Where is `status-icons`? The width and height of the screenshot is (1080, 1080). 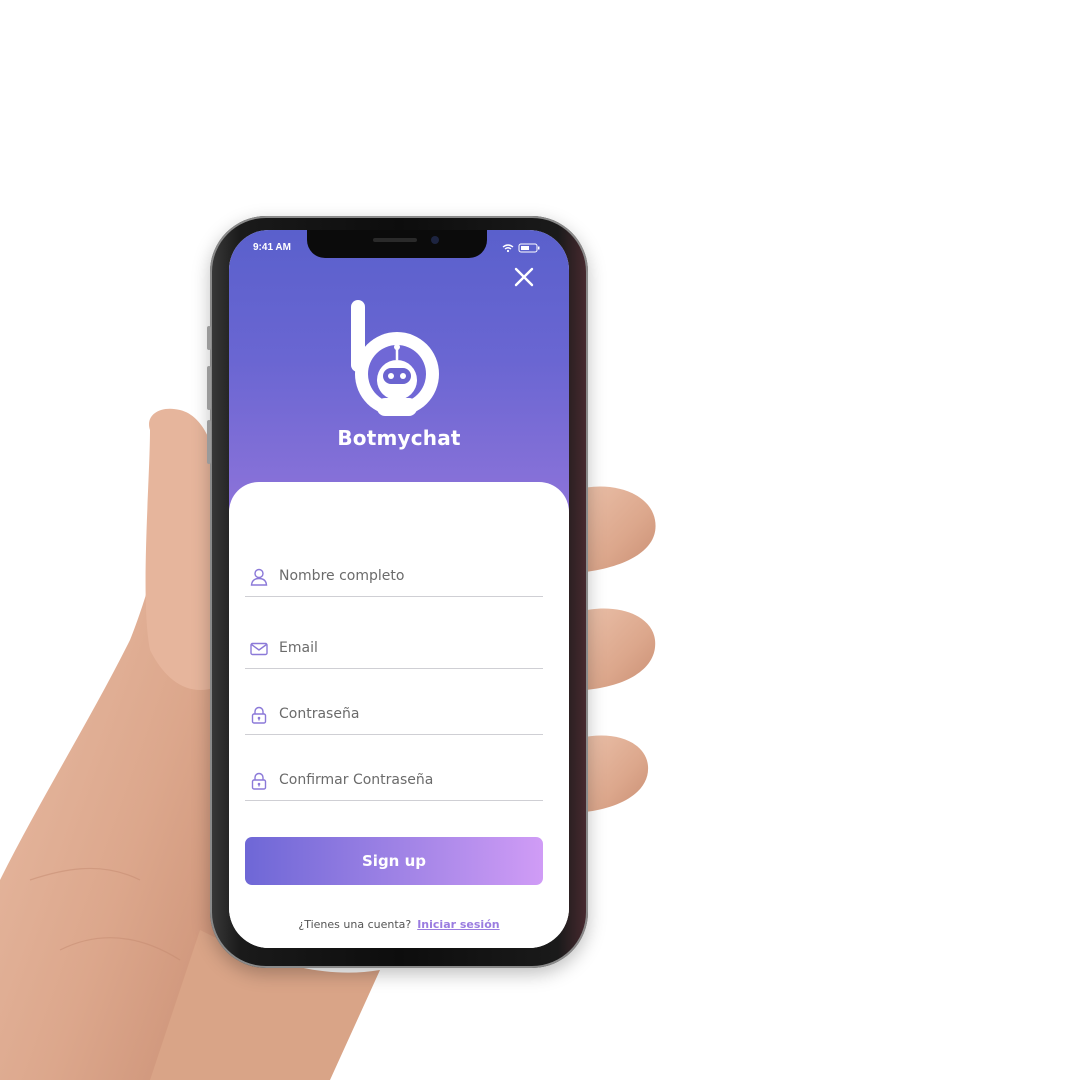
status-icons is located at coordinates (521, 248).